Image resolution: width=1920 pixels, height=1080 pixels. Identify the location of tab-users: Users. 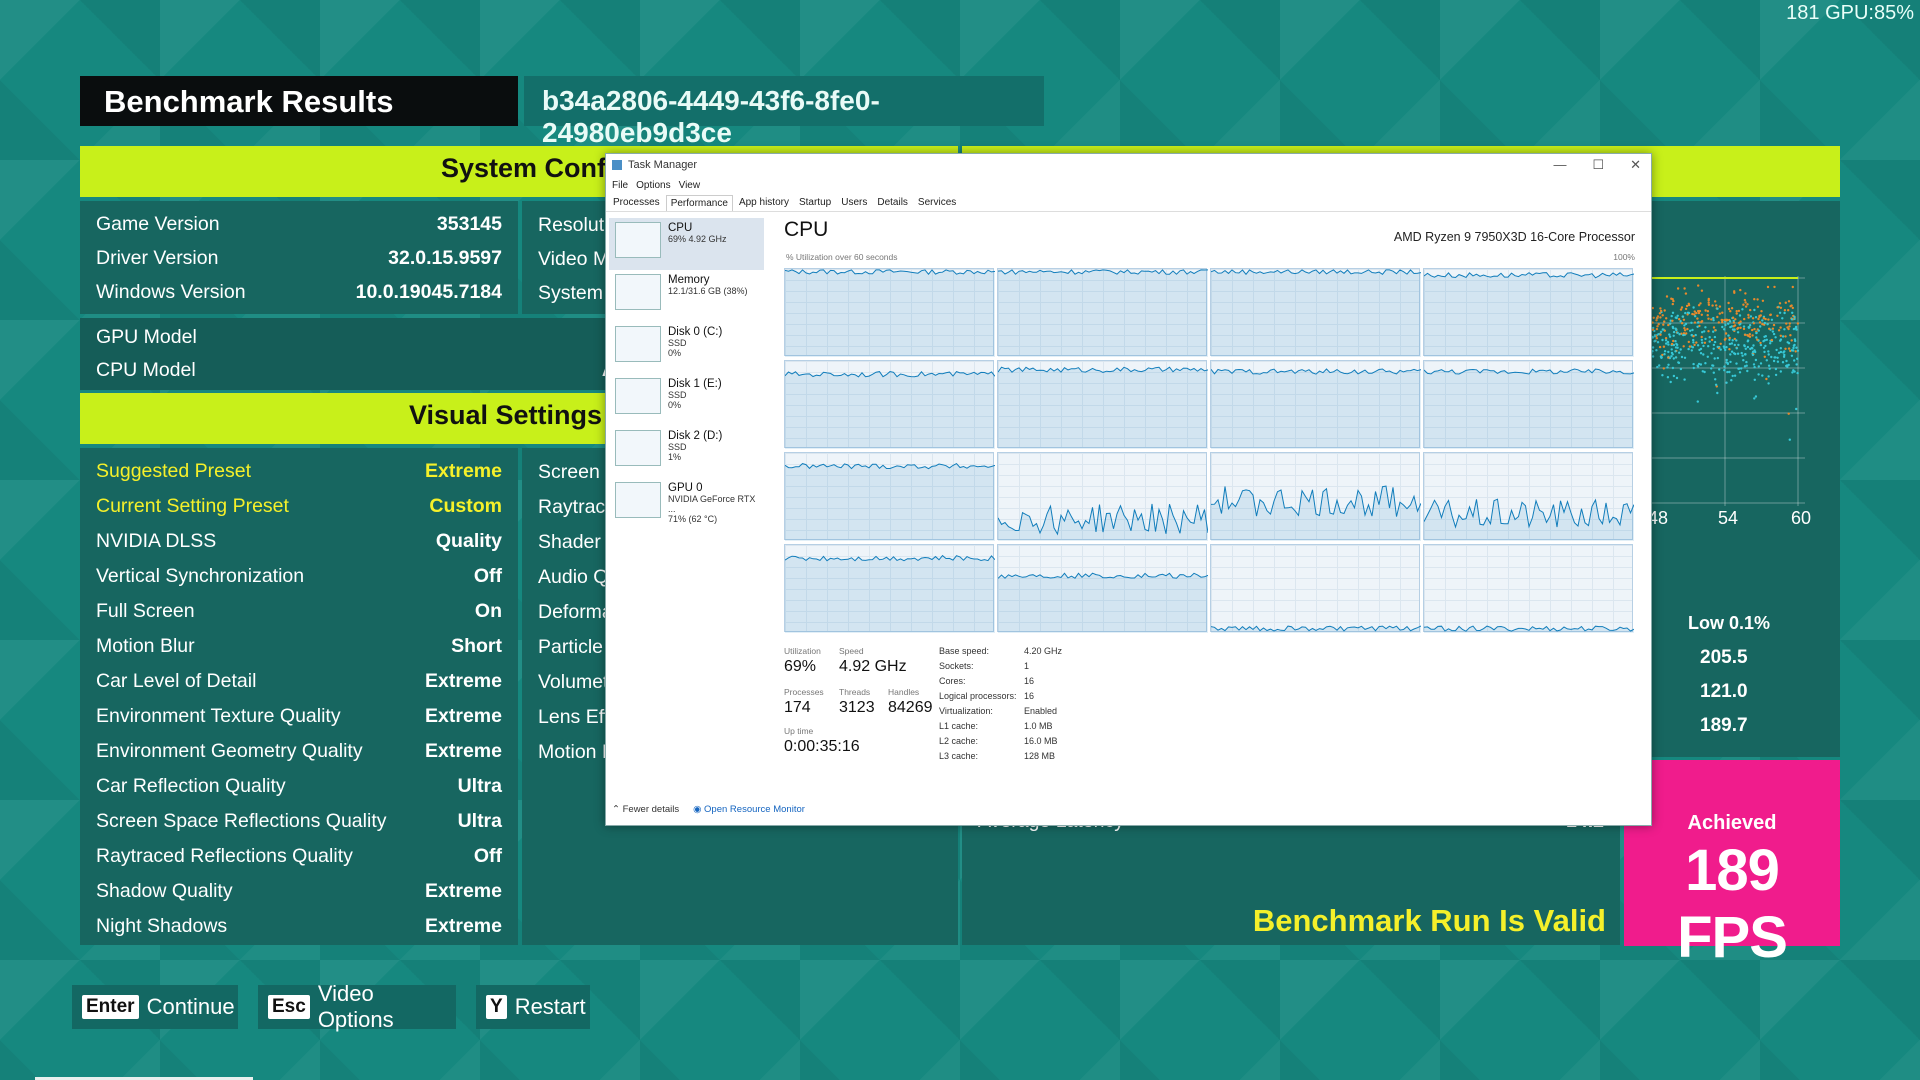
(854, 202).